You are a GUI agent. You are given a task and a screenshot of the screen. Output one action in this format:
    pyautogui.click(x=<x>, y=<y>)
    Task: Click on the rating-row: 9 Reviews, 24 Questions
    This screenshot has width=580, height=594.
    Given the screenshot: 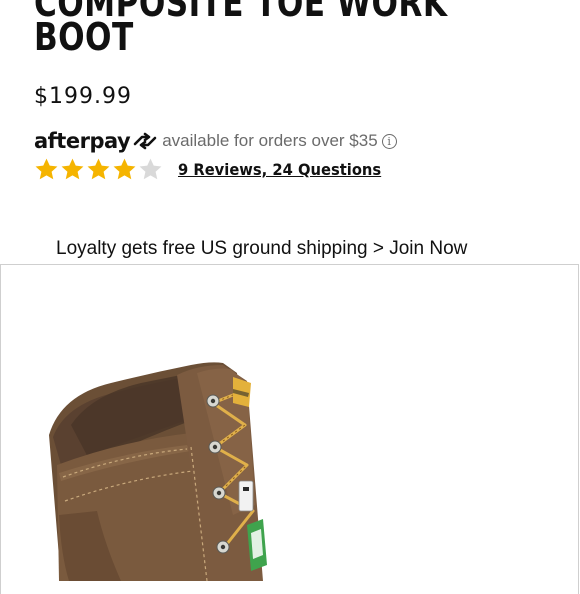 What is the action you would take?
    pyautogui.click(x=216, y=169)
    